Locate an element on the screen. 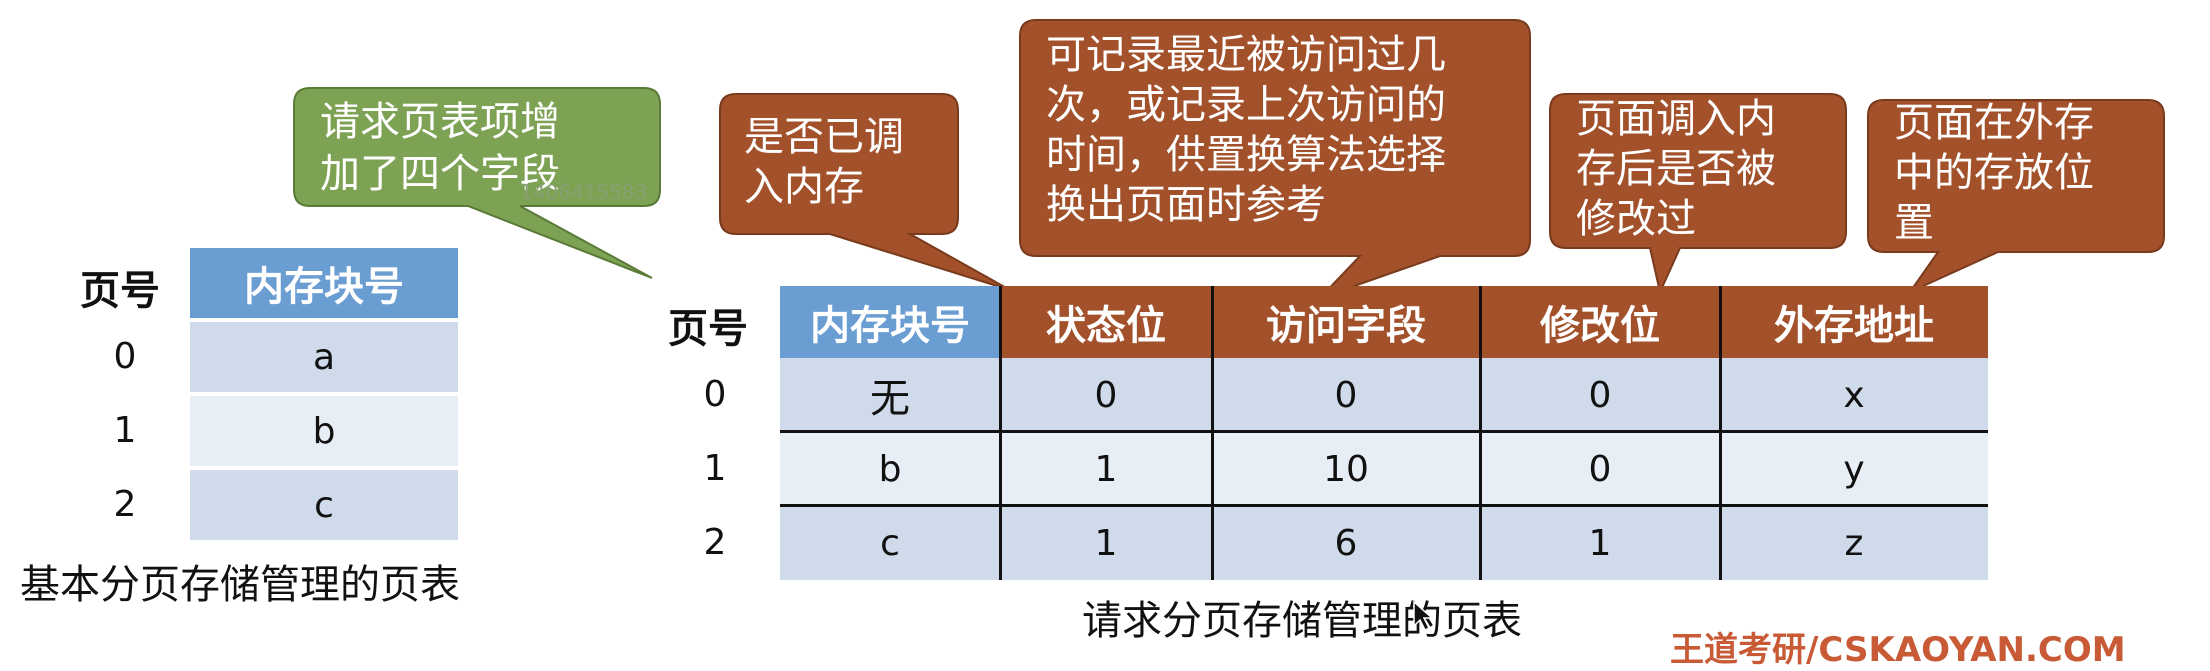  demand-table-caption: 请求分页存储管理的页表 is located at coordinates (1302, 621).